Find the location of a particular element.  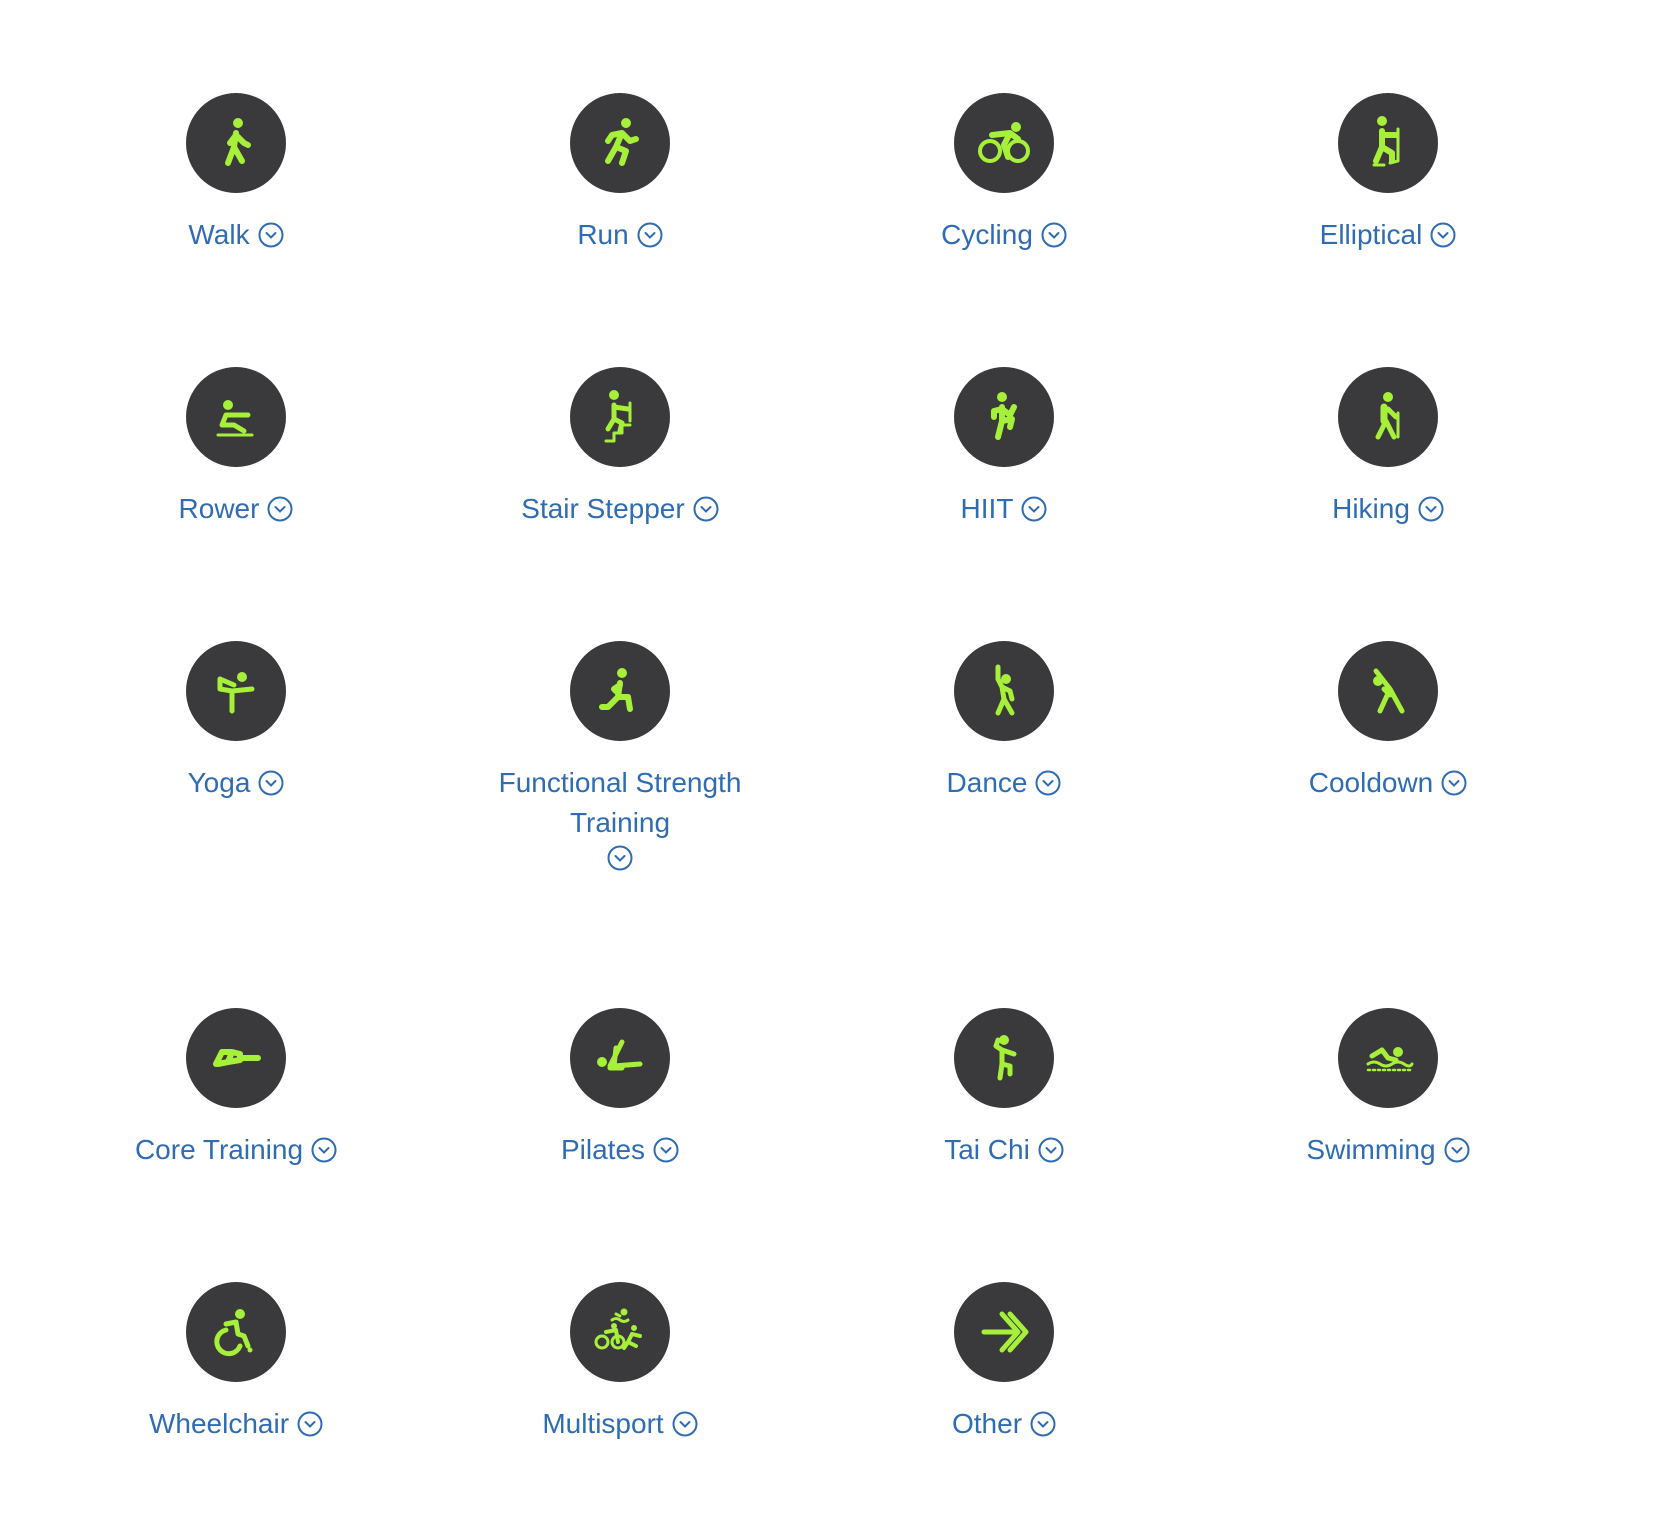

workout-label: Core Training is located at coordinates (219, 1149).